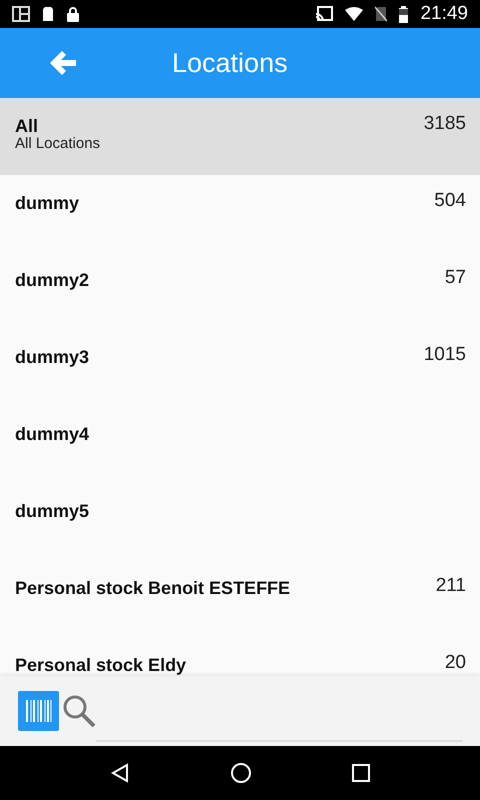 This screenshot has width=480, height=800. What do you see at coordinates (47, 203) in the screenshot?
I see `location-name: dummy` at bounding box center [47, 203].